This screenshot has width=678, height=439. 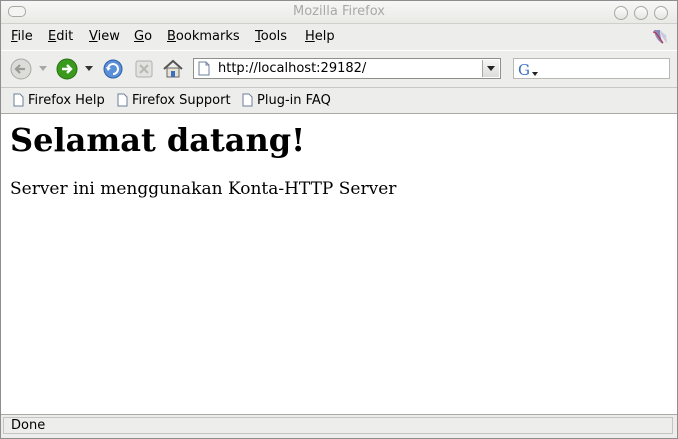 I want to click on maximize-button, so click(x=641, y=13).